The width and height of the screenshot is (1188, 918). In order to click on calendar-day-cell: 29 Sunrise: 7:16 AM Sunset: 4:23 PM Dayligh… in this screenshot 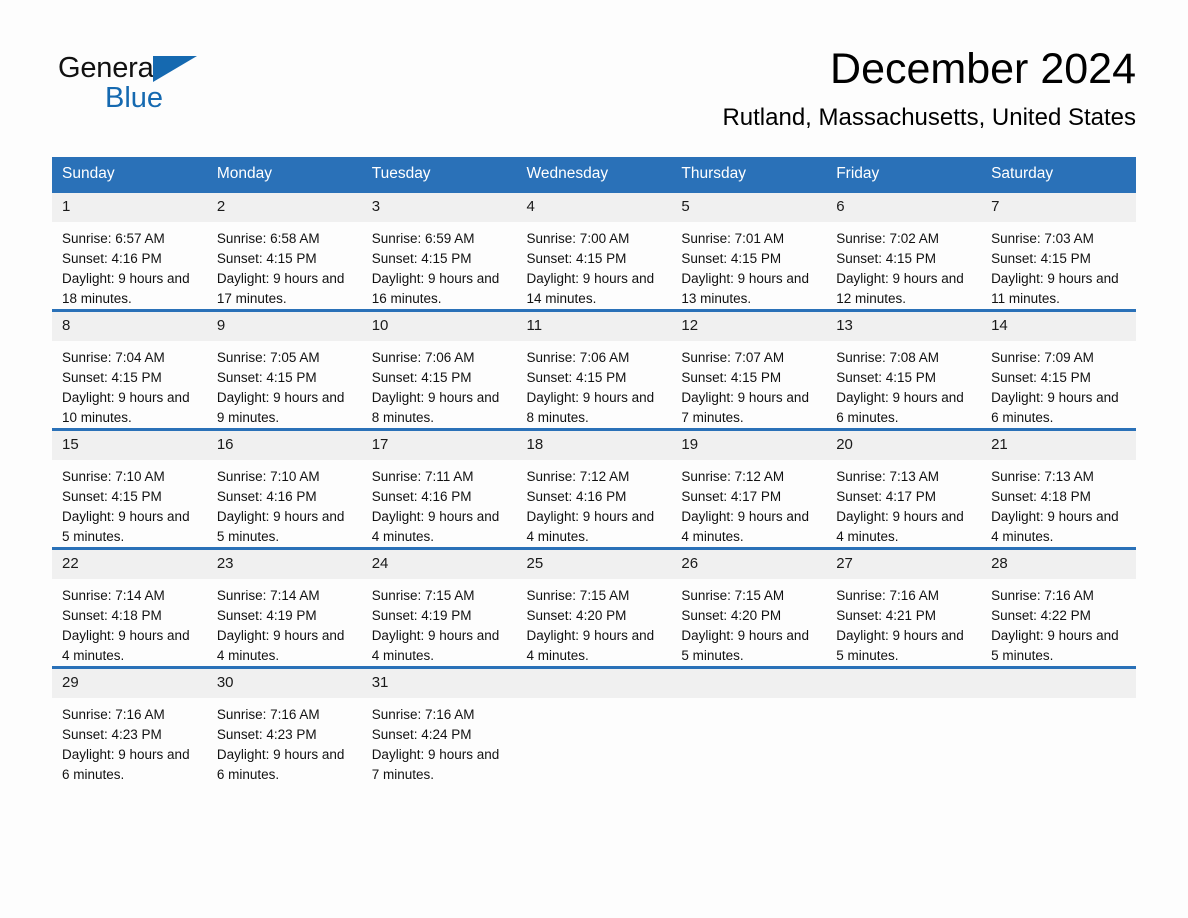, I will do `click(129, 725)`.